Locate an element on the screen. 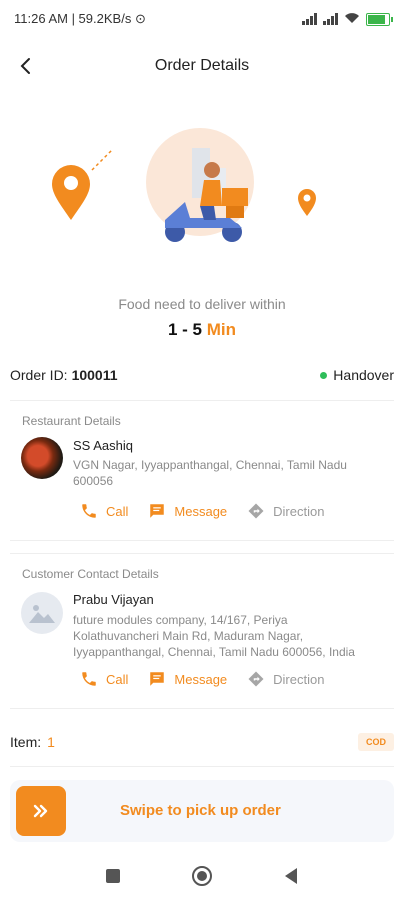 The width and height of the screenshot is (404, 900). system-nav-bar is located at coordinates (202, 876).